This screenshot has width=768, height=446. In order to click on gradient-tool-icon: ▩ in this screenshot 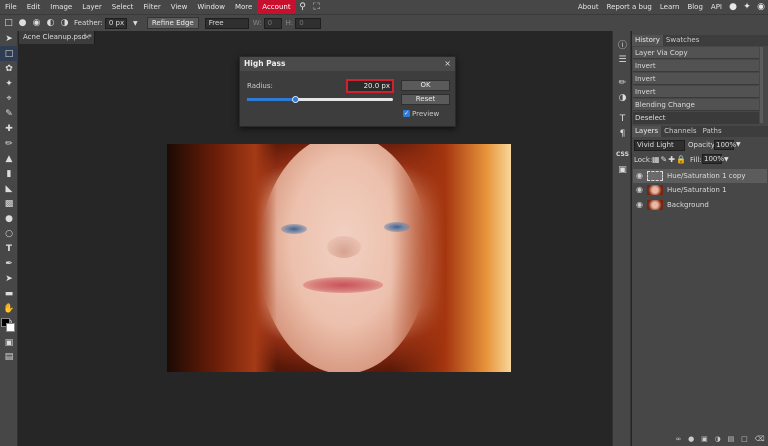, I will do `click(9, 203)`.